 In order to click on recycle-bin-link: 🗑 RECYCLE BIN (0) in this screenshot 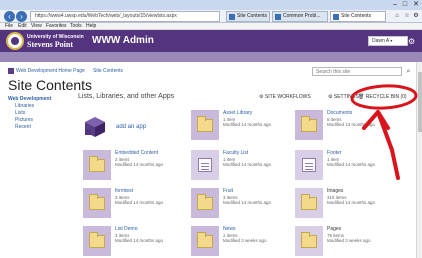, I will do `click(382, 97)`.